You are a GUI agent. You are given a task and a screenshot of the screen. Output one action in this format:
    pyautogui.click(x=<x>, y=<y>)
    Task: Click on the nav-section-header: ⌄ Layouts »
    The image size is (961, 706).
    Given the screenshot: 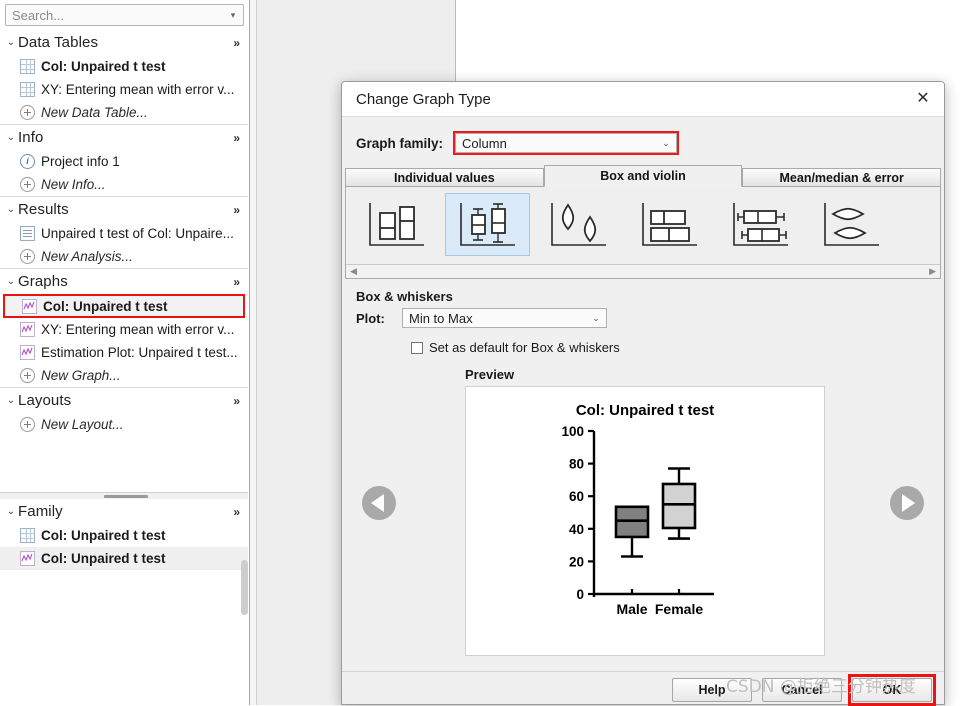 What is the action you would take?
    pyautogui.click(x=124, y=400)
    